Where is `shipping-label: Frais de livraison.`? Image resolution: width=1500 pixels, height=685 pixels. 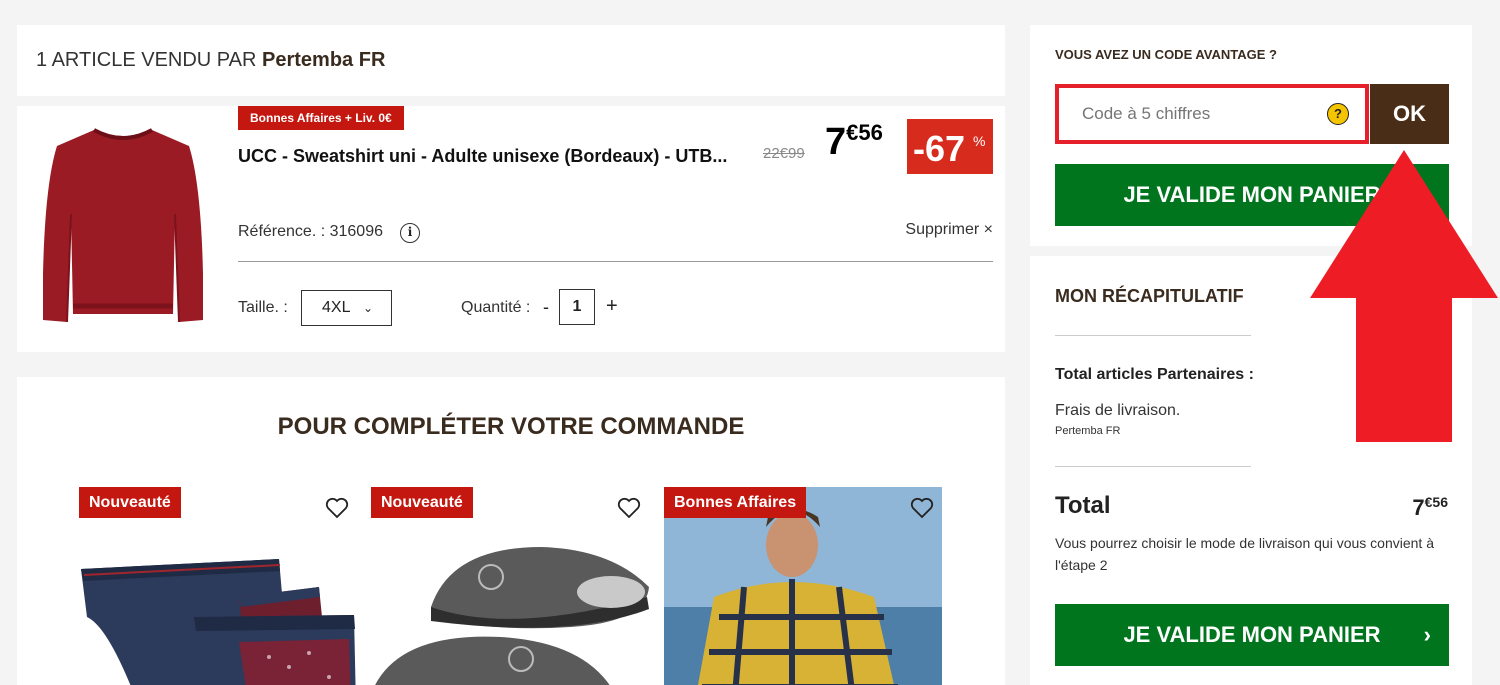 shipping-label: Frais de livraison. is located at coordinates (1118, 410).